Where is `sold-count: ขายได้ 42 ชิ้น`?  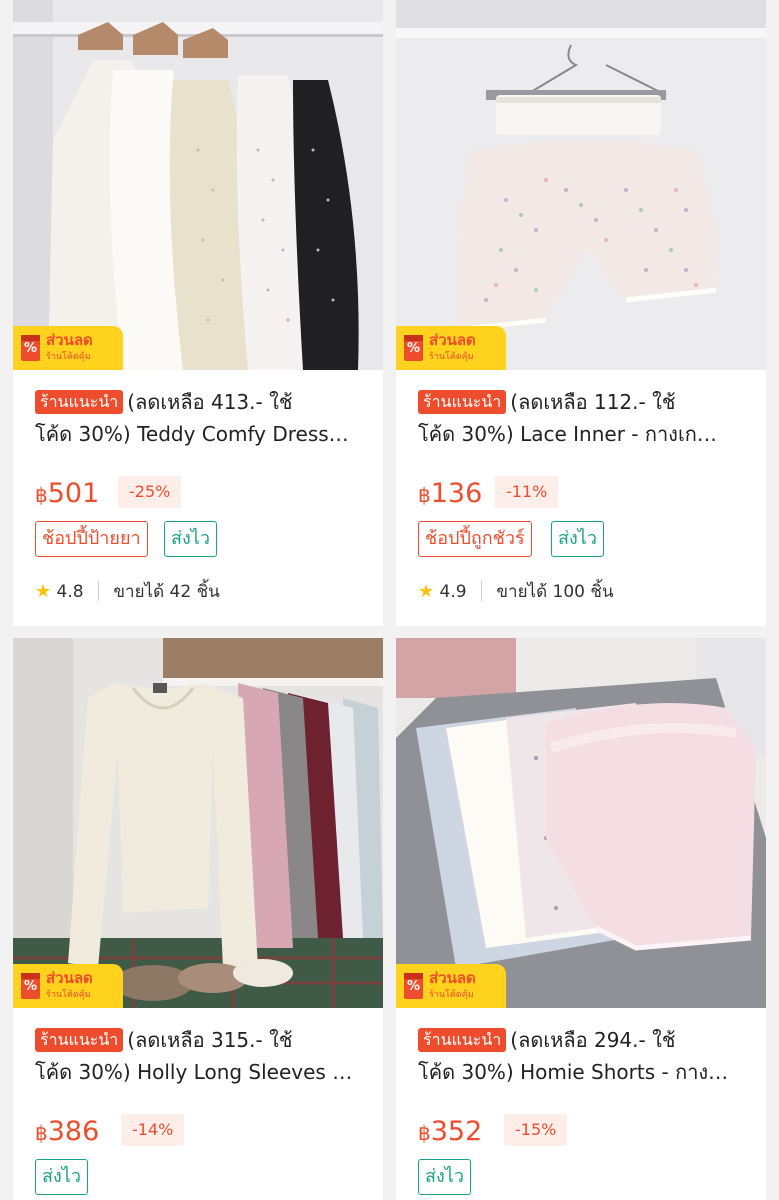
sold-count: ขายได้ 42 ชิ้น is located at coordinates (166, 592).